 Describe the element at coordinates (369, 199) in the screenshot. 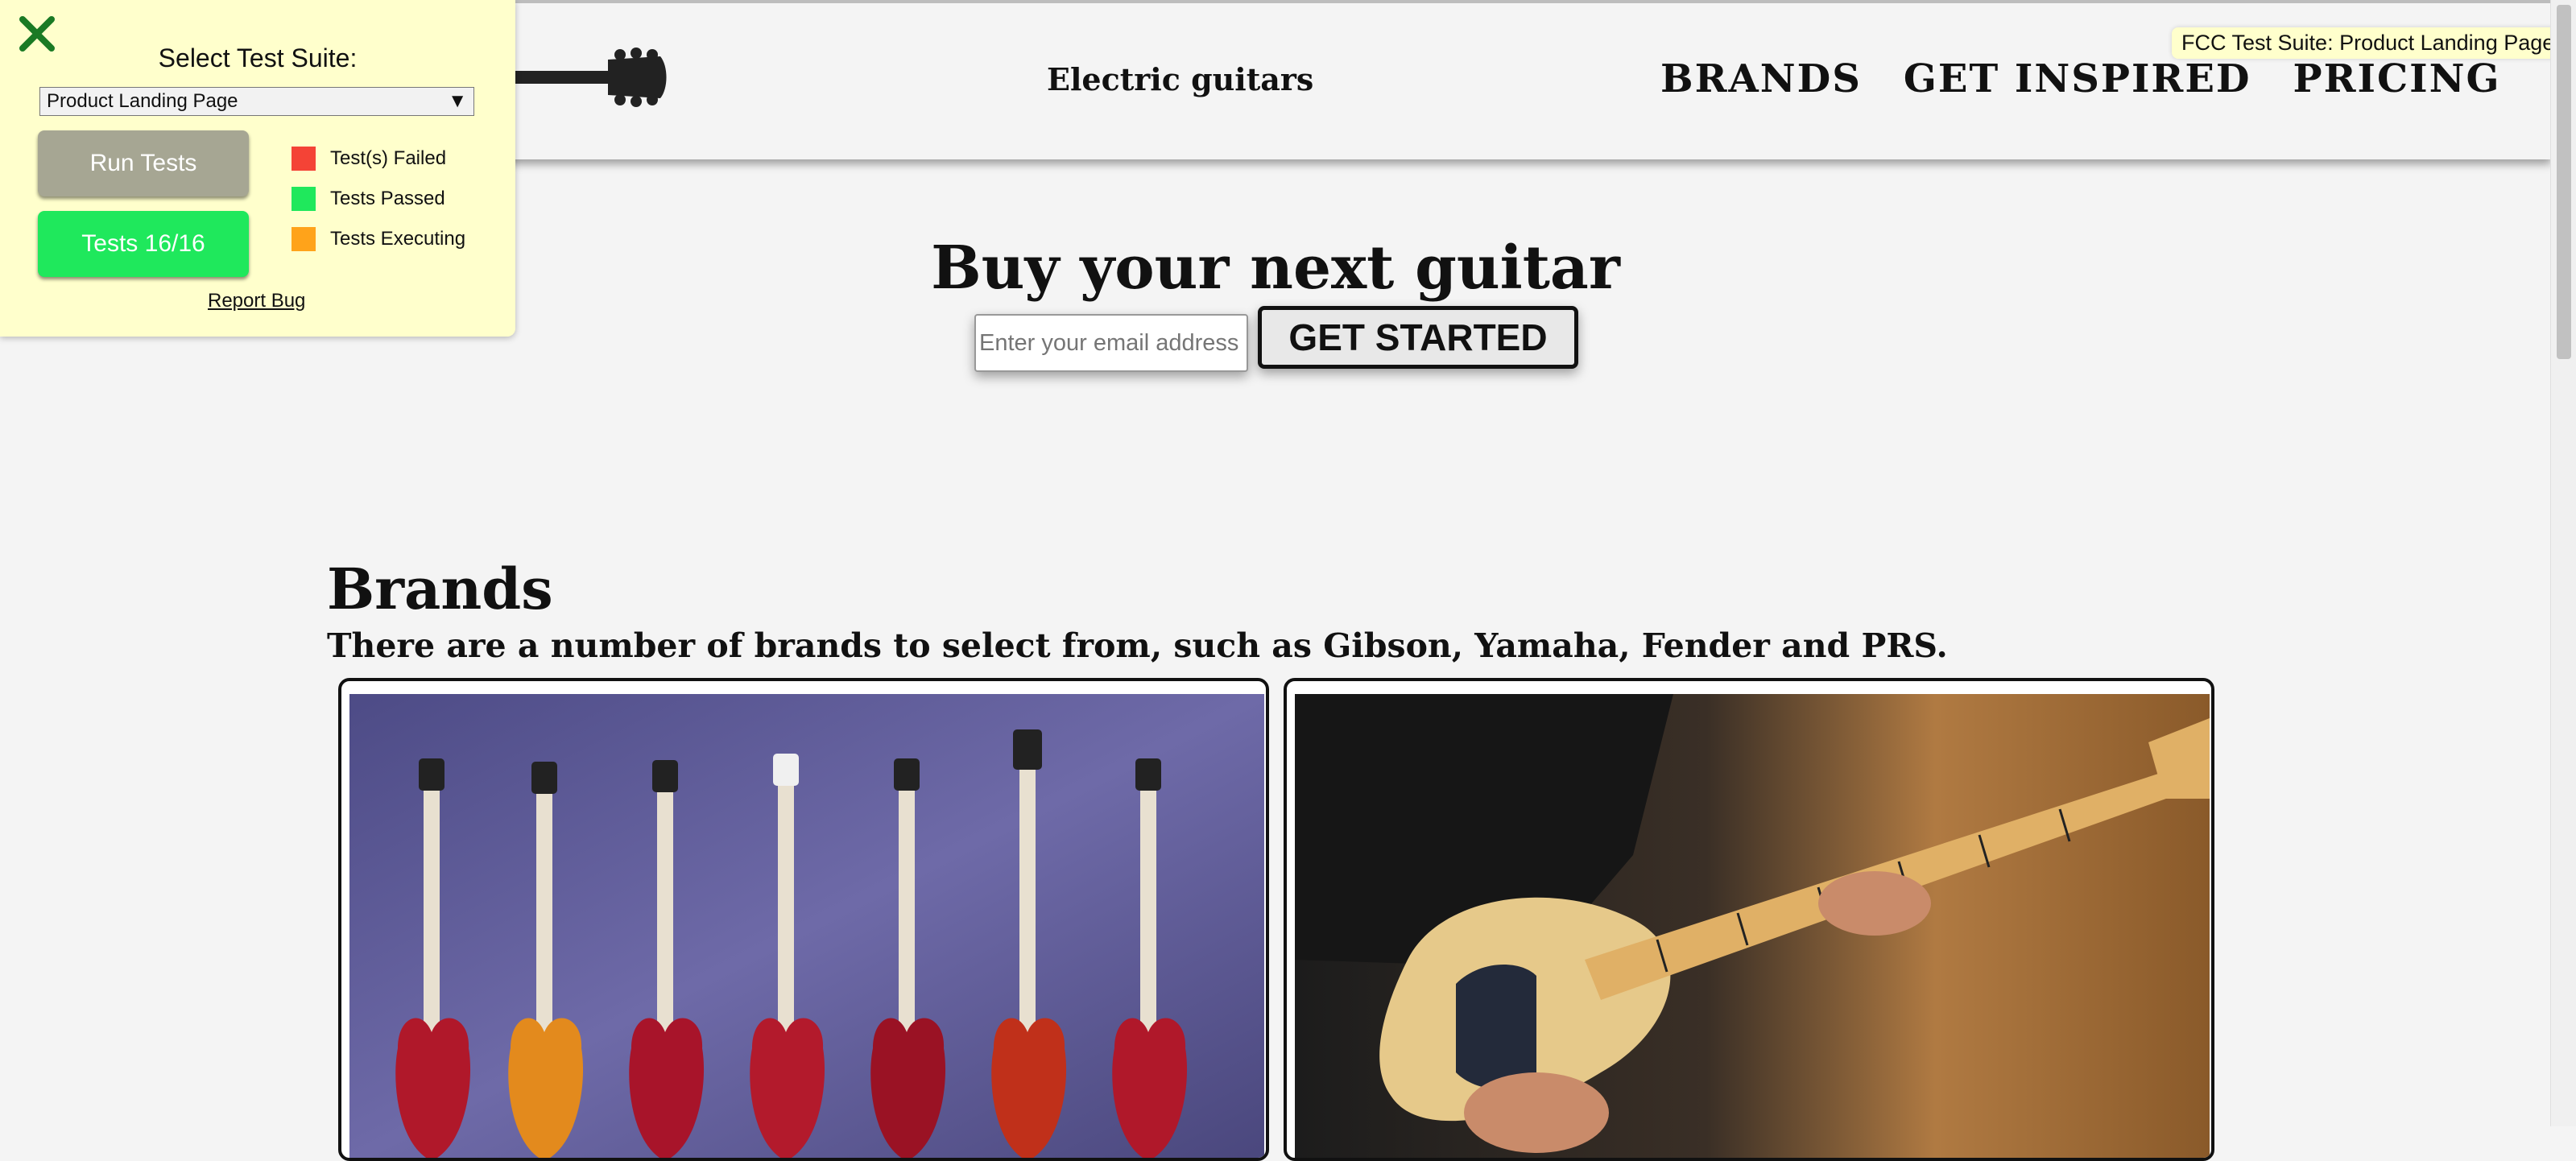

I see `legend-passed: Tests Passed` at that location.